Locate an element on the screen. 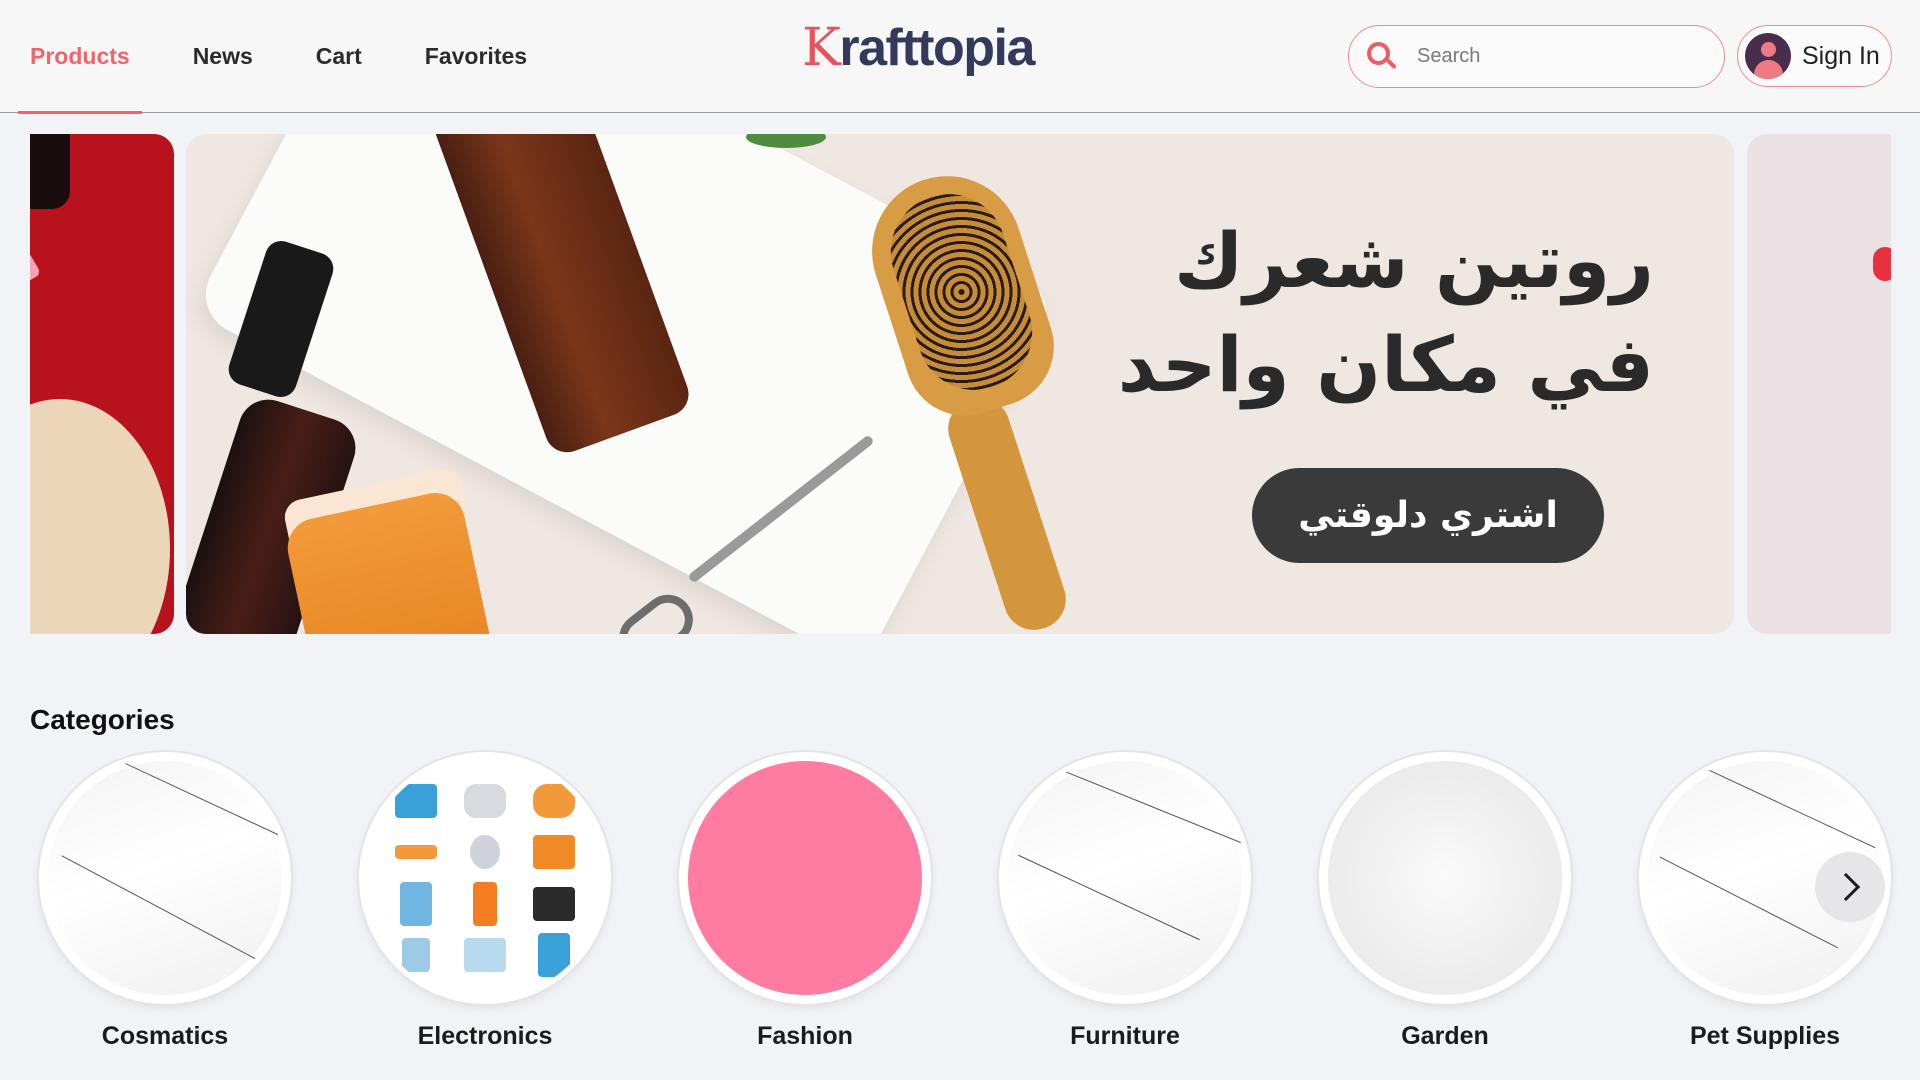 Image resolution: width=1920 pixels, height=1080 pixels. category-label: Garden is located at coordinates (1445, 1036).